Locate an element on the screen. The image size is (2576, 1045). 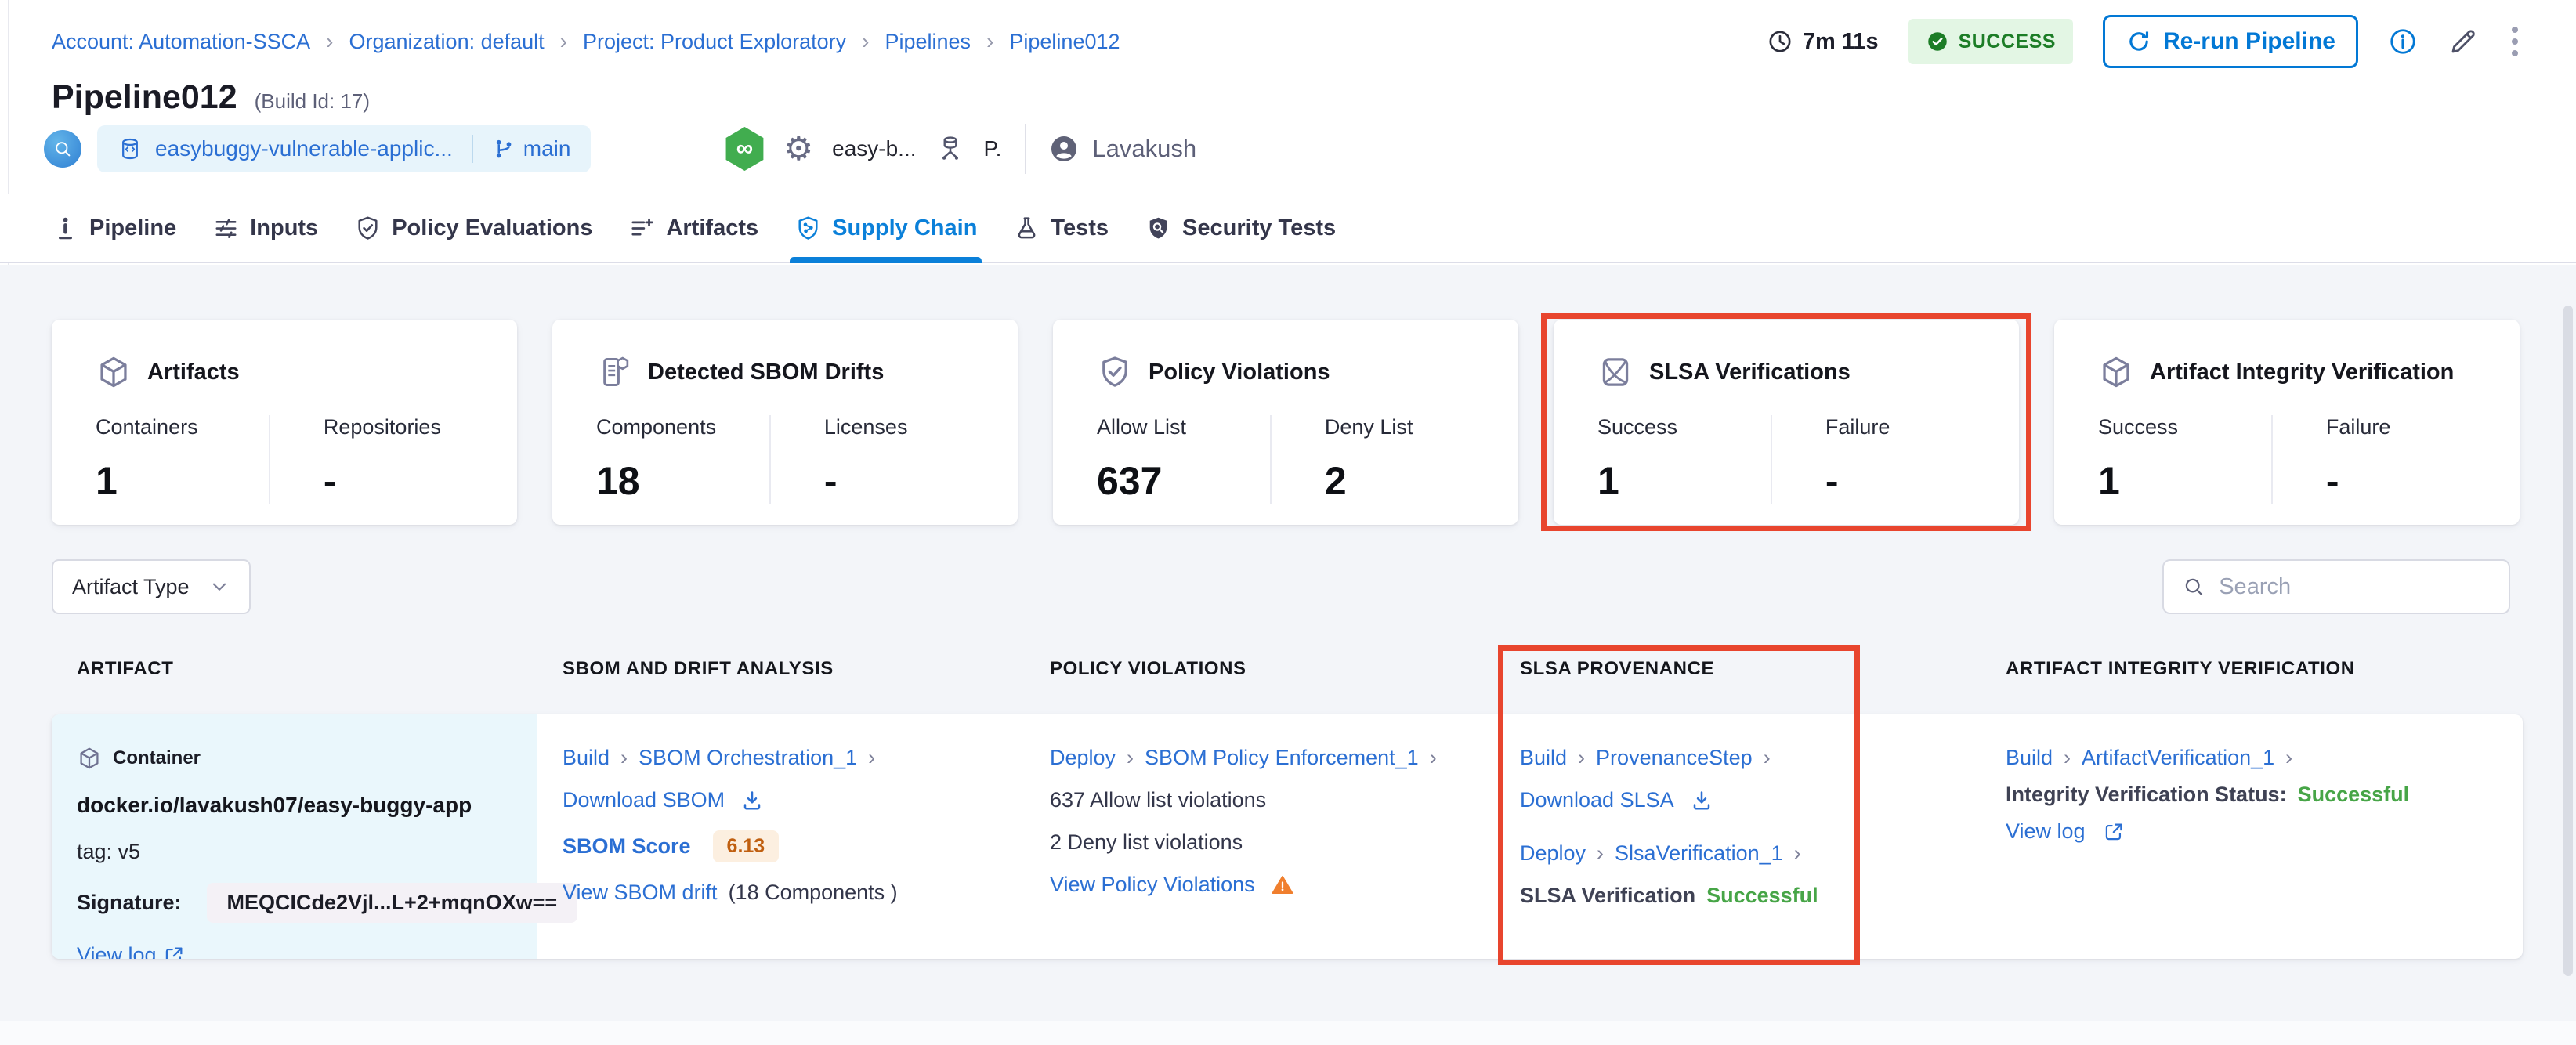
stat-components: Components 18 is located at coordinates (656, 459).